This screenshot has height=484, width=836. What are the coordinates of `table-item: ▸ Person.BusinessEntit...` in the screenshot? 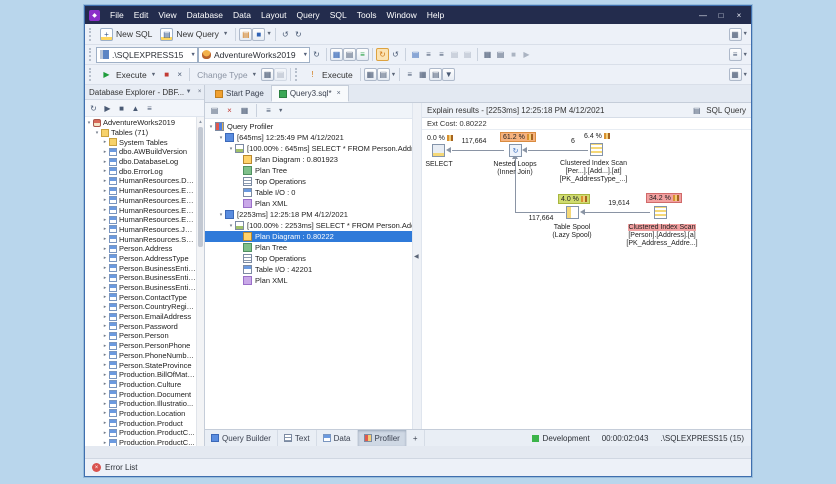 It's located at (140, 278).